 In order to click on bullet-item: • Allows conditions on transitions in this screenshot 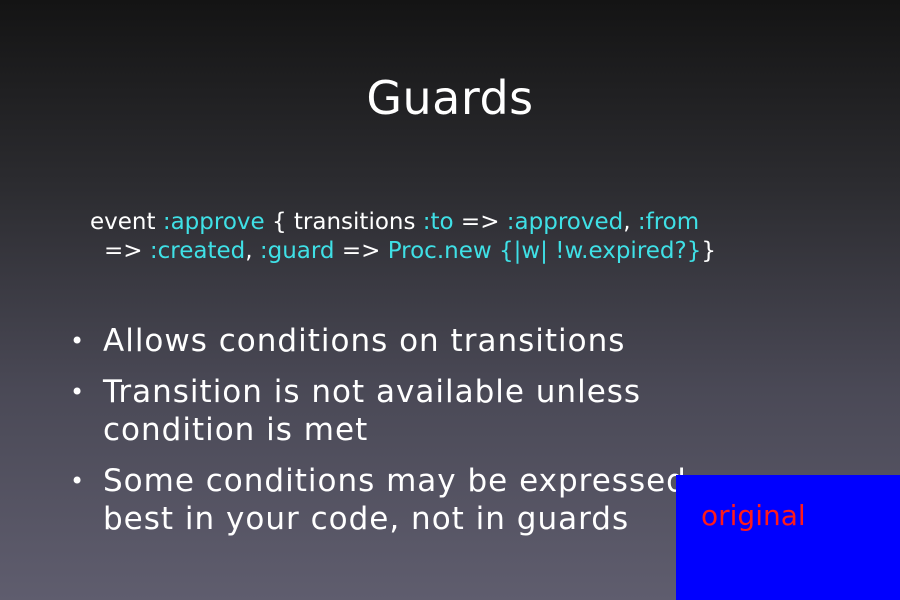, I will do `click(390, 341)`.